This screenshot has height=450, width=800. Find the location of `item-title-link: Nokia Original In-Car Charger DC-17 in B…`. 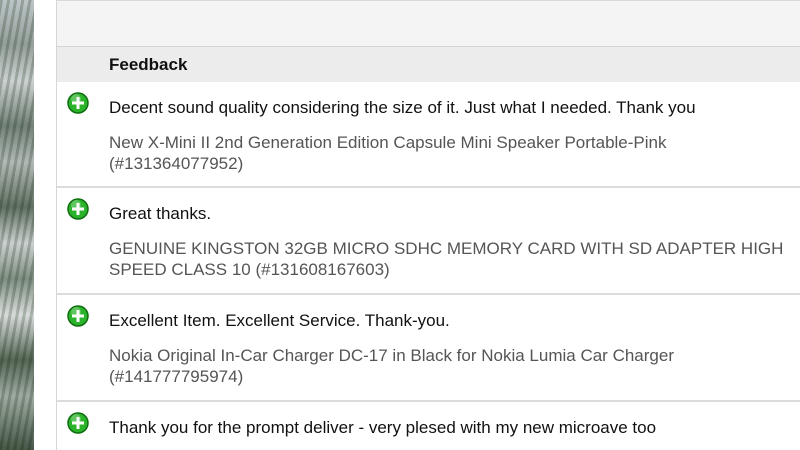

item-title-link: Nokia Original In-Car Charger DC-17 in B… is located at coordinates (391, 355).